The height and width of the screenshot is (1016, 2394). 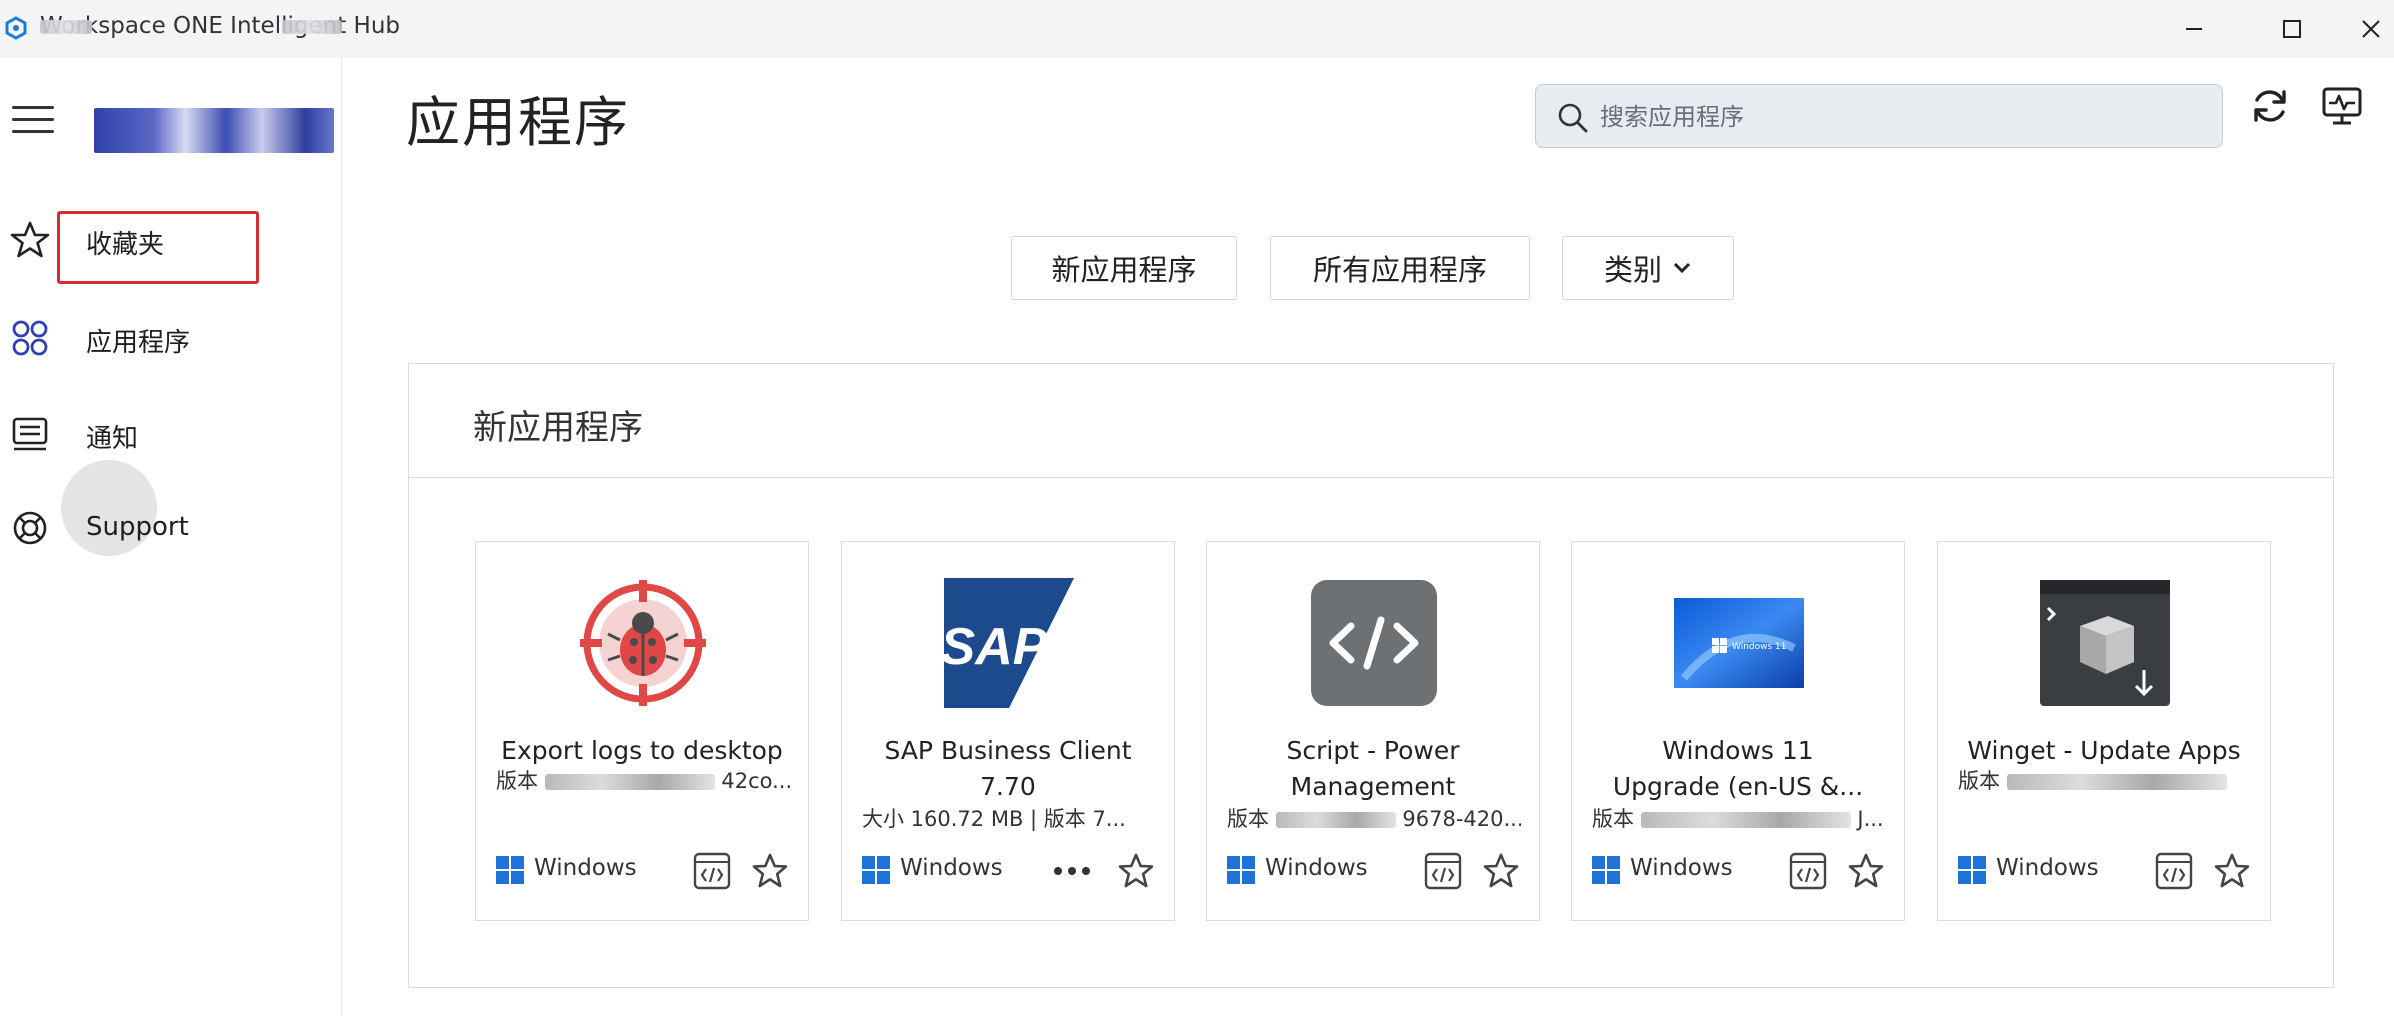 What do you see at coordinates (2104, 750) in the screenshot?
I see `app-name: Winget - Update Apps` at bounding box center [2104, 750].